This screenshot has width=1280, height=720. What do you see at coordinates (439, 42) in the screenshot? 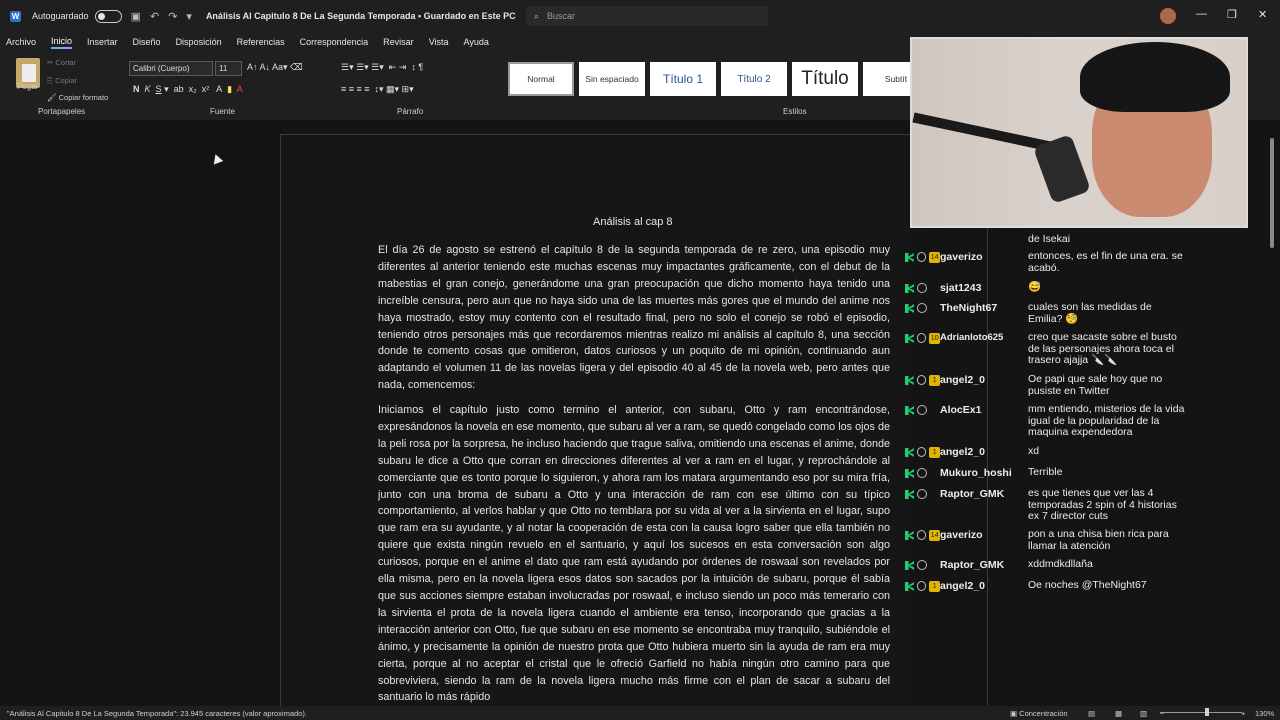
I see `tab-vista: Vista` at bounding box center [439, 42].